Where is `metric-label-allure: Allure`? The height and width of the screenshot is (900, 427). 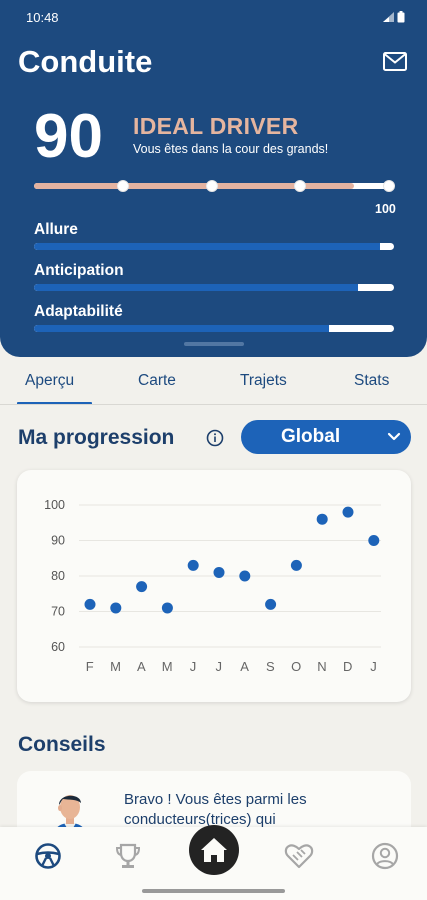
metric-label-allure: Allure is located at coordinates (56, 229).